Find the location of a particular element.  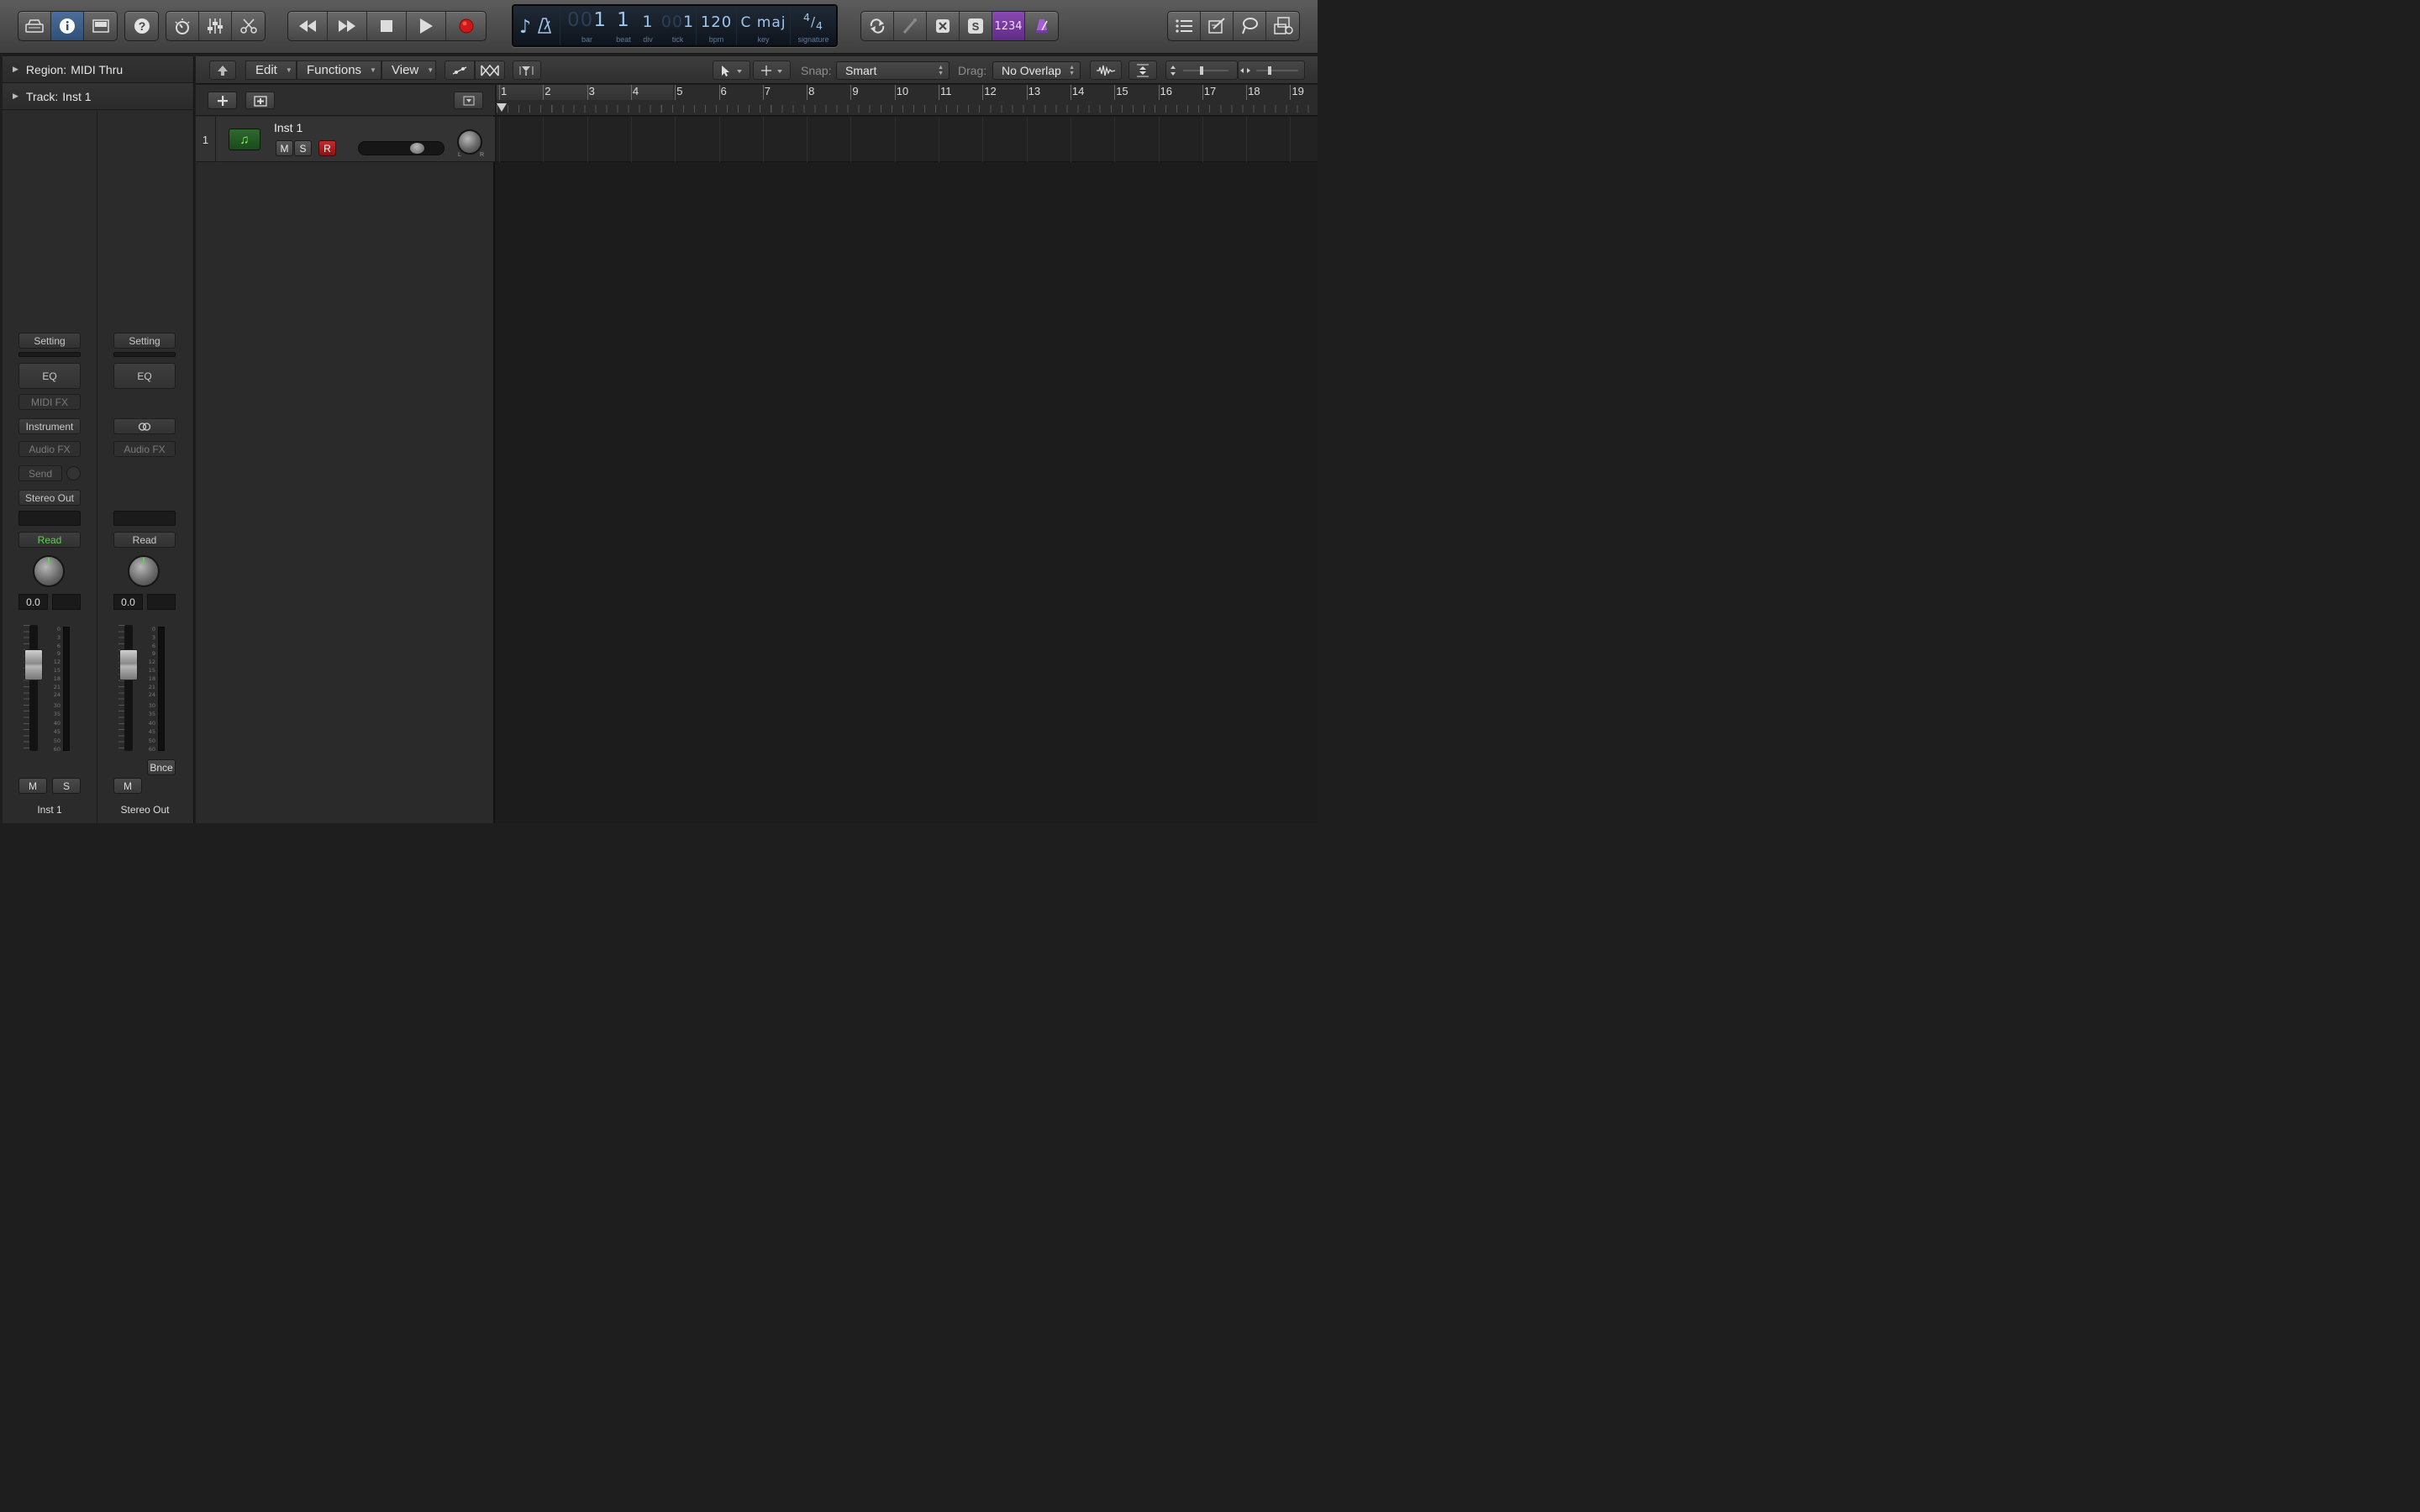

cycle-icon is located at coordinates (877, 26).